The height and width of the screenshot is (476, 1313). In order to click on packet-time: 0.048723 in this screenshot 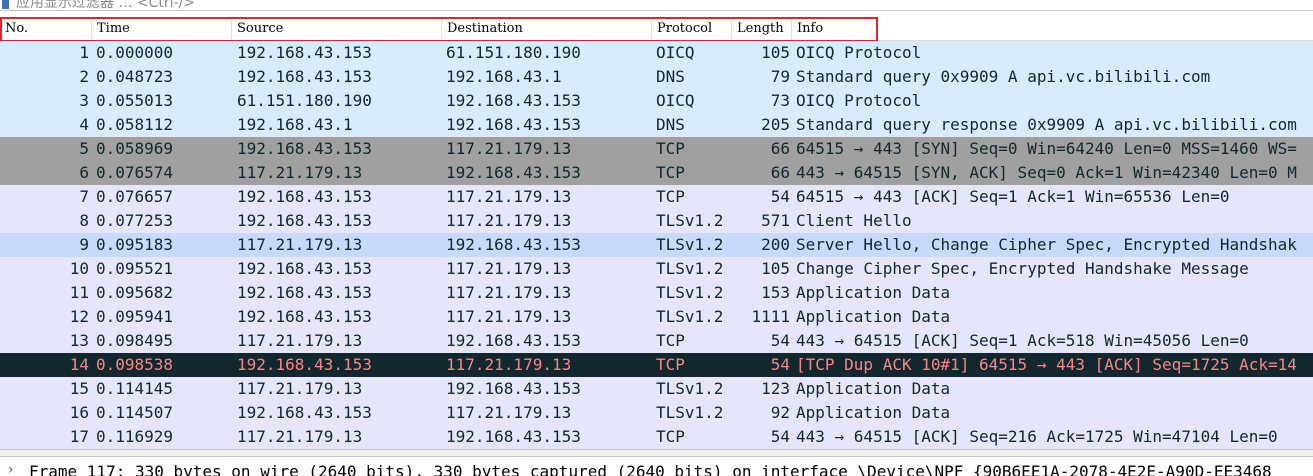, I will do `click(135, 76)`.